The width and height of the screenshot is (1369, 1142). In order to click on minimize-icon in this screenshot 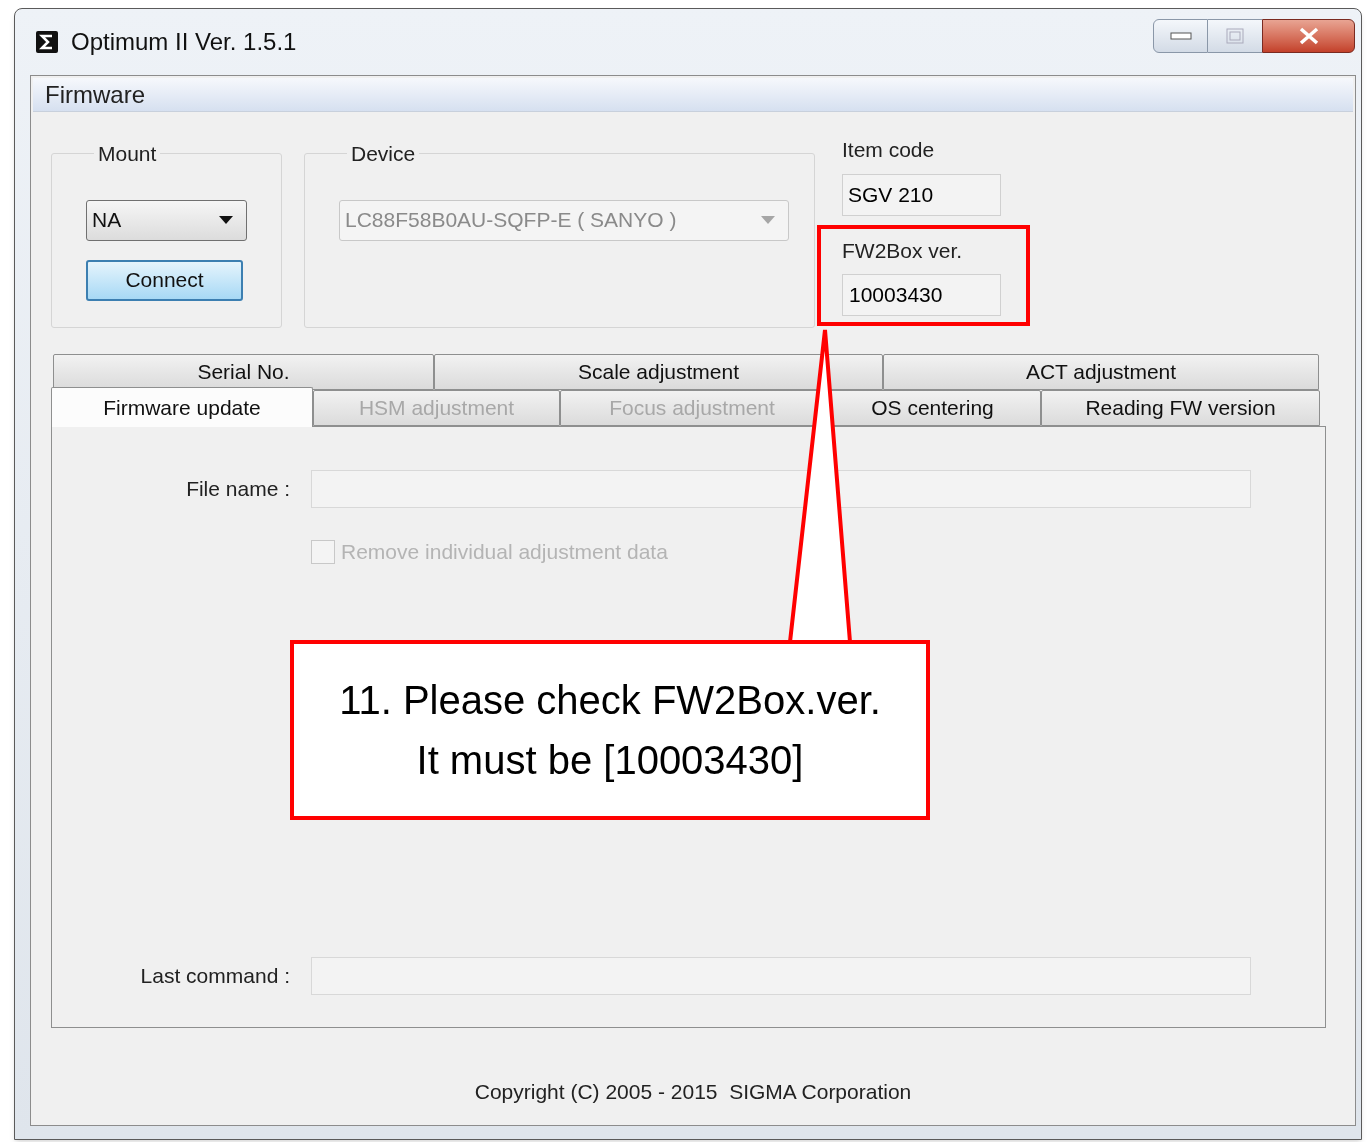, I will do `click(1180, 36)`.